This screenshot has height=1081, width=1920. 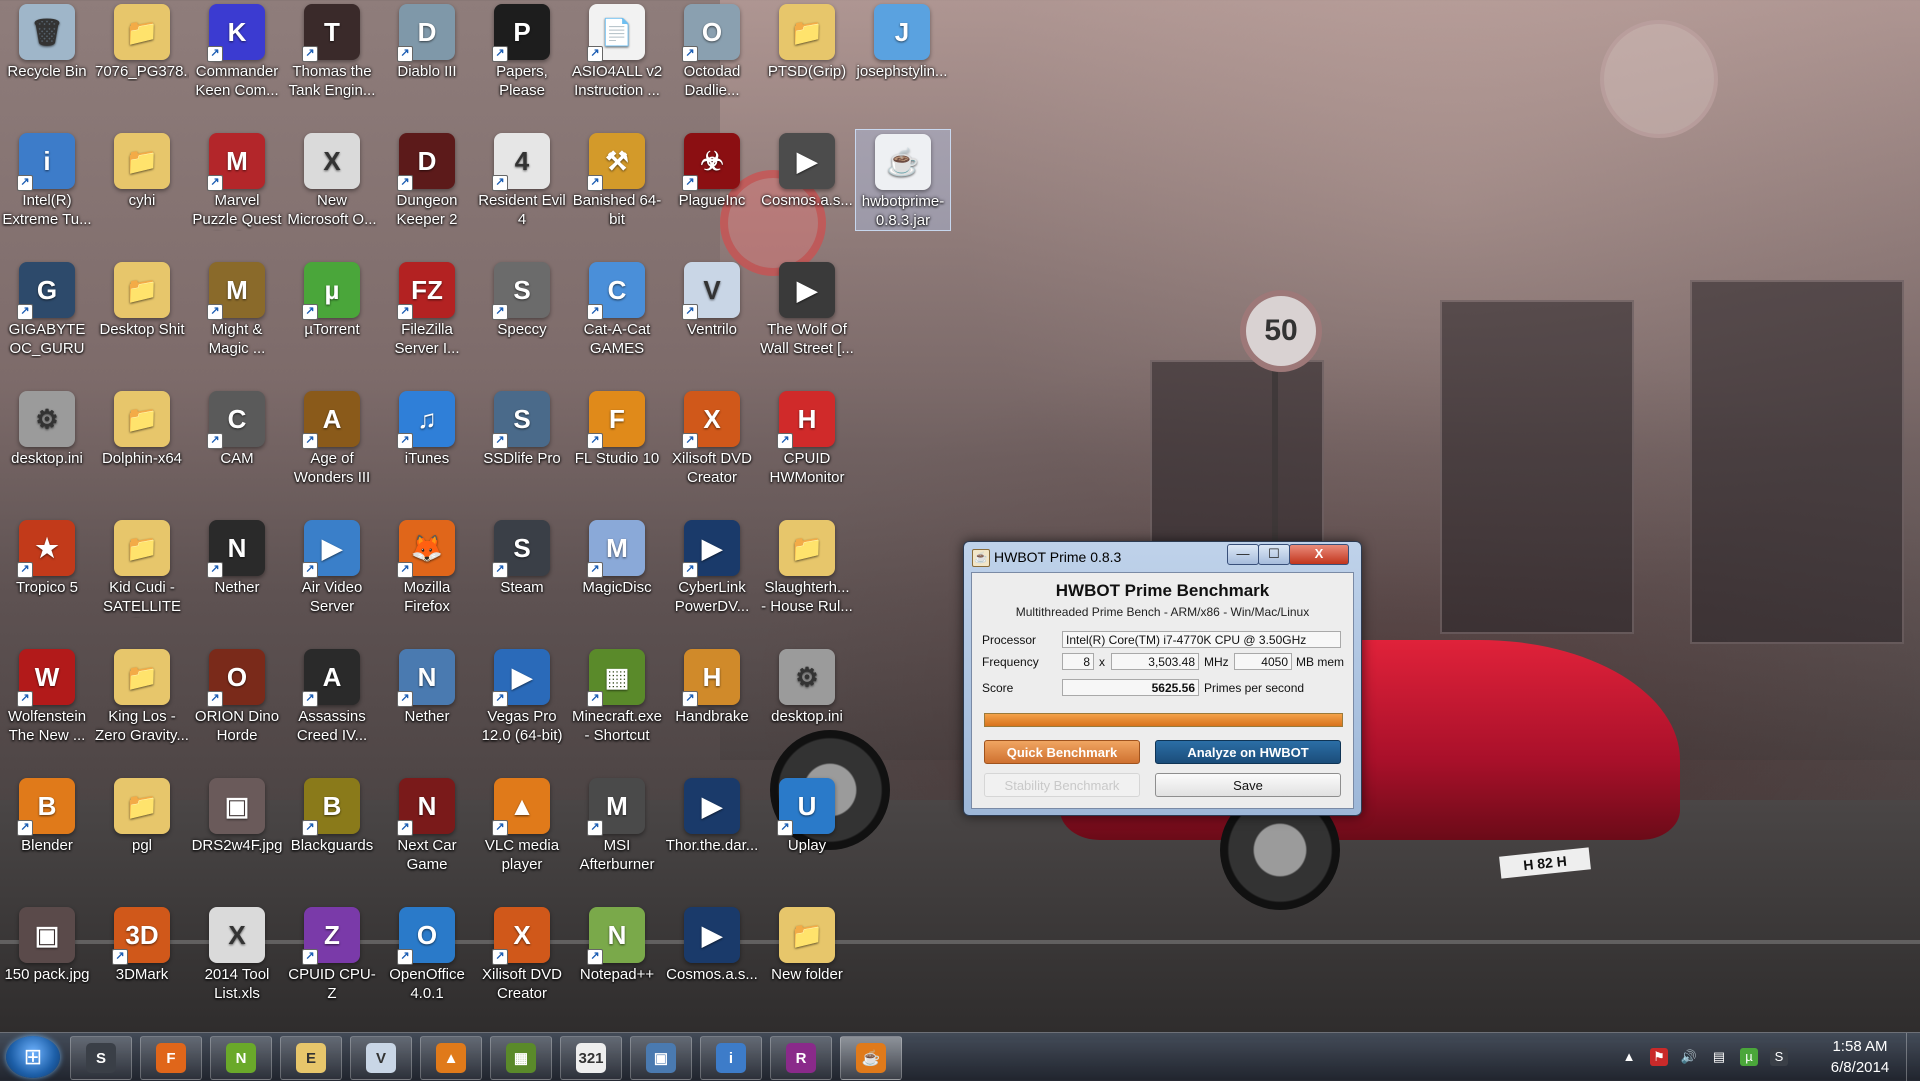 I want to click on frequency-field: 3,503.48, so click(x=1155, y=661).